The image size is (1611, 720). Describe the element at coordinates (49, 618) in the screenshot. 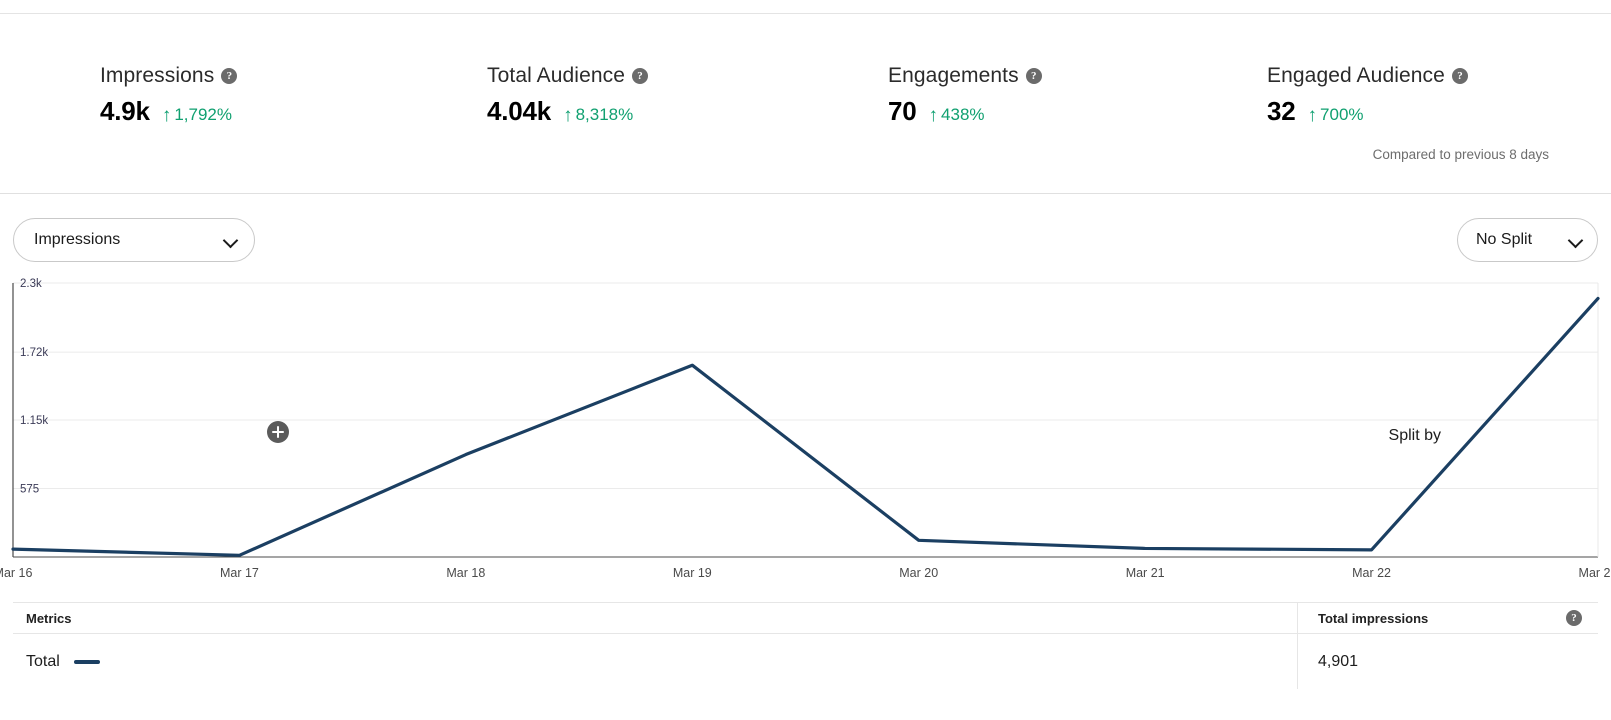

I see `column-header-label: Metrics` at that location.